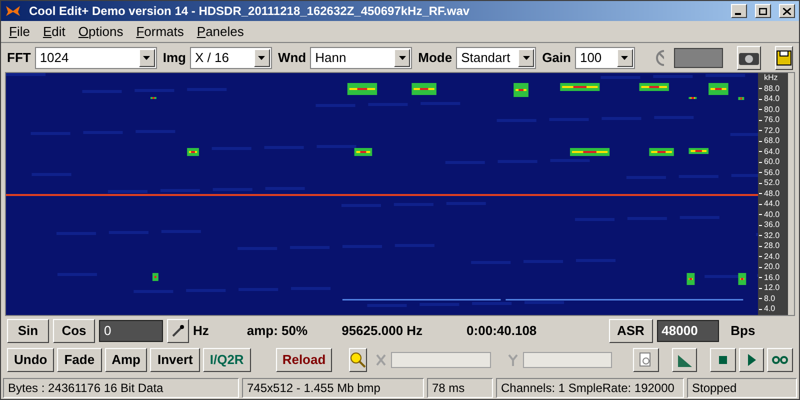  Describe the element at coordinates (220, 32) in the screenshot. I see `menu-item: Paneles` at that location.